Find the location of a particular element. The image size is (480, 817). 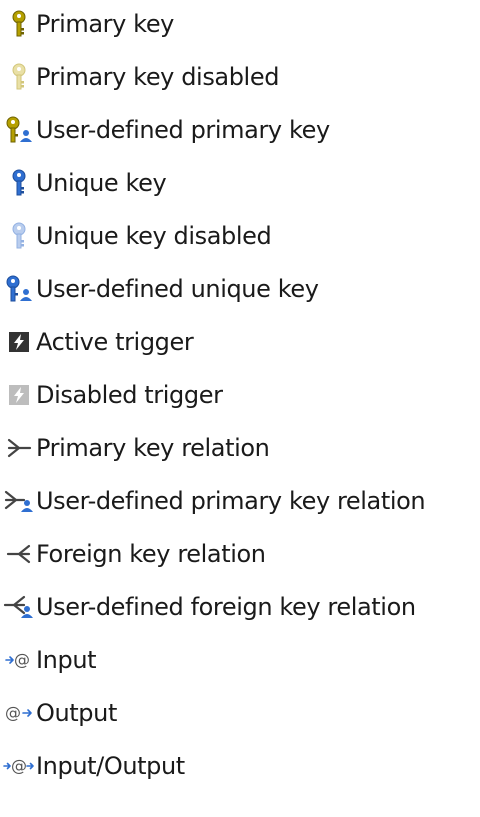

output-parameter-icon: @ is located at coordinates (19, 713).